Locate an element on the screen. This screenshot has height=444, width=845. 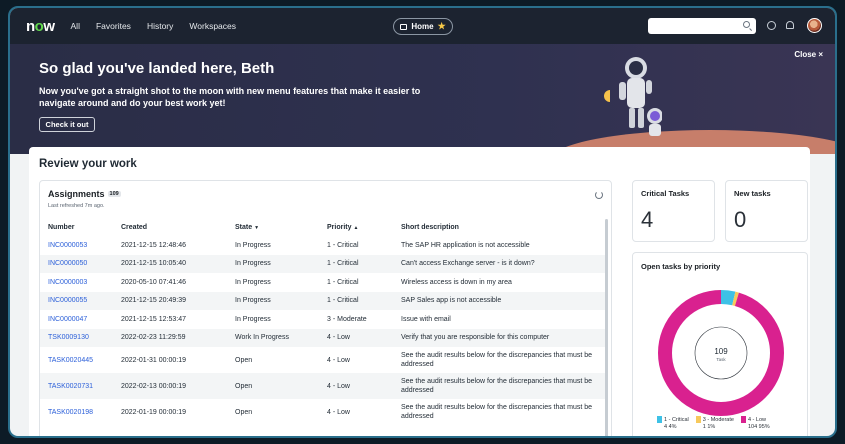
description-cell: SAP Sales app is not accessible is located at coordinates (504, 300).